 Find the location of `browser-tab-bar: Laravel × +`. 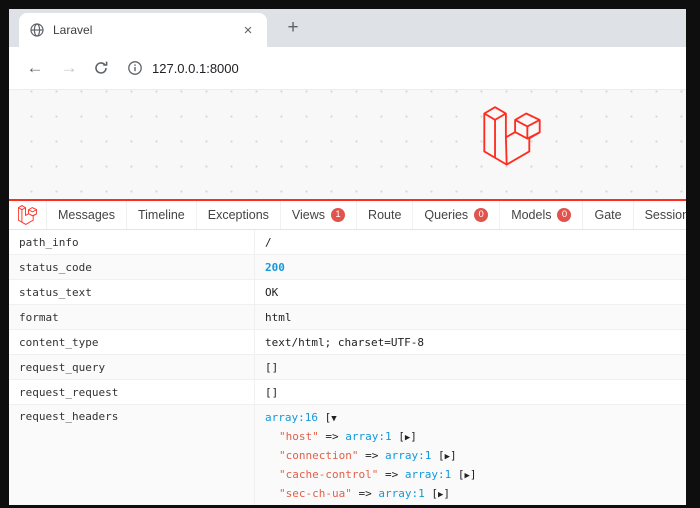

browser-tab-bar: Laravel × + is located at coordinates (347, 28).